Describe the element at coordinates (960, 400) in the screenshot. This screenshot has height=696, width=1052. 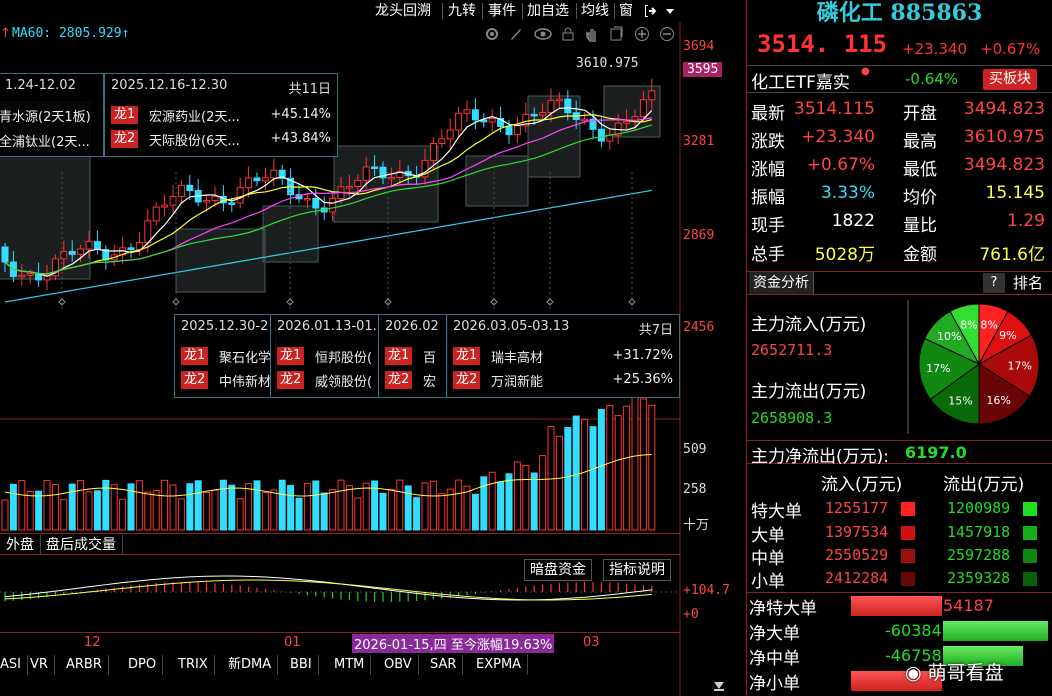
I see `pie-slice-label: 15%` at that location.